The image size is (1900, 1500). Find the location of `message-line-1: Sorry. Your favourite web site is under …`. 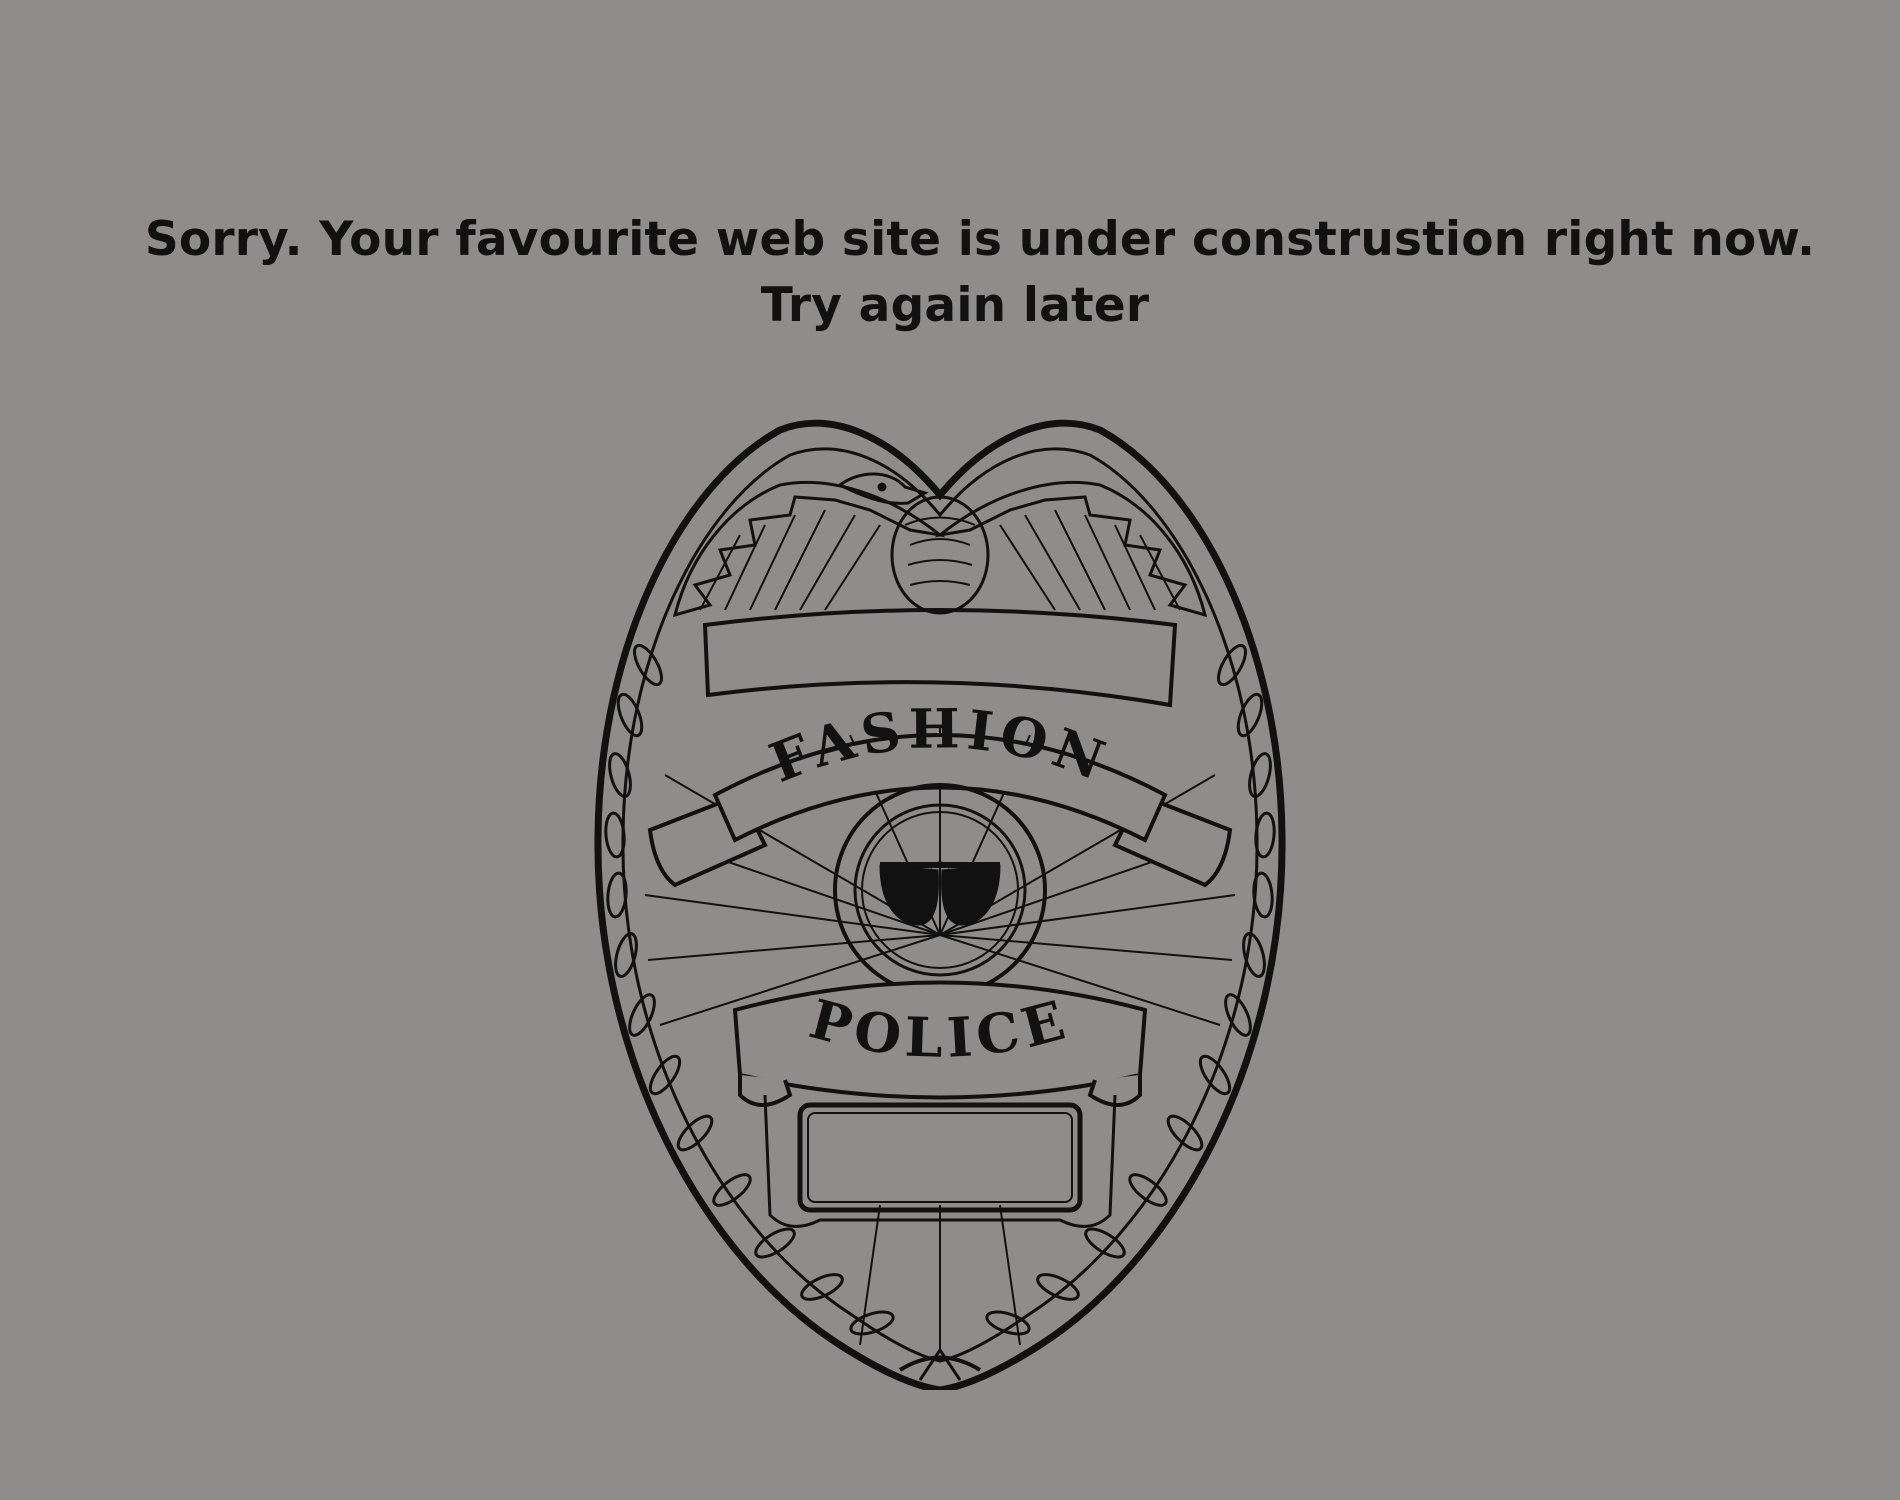

message-line-1: Sorry. Your favourite web site is under … is located at coordinates (980, 239).